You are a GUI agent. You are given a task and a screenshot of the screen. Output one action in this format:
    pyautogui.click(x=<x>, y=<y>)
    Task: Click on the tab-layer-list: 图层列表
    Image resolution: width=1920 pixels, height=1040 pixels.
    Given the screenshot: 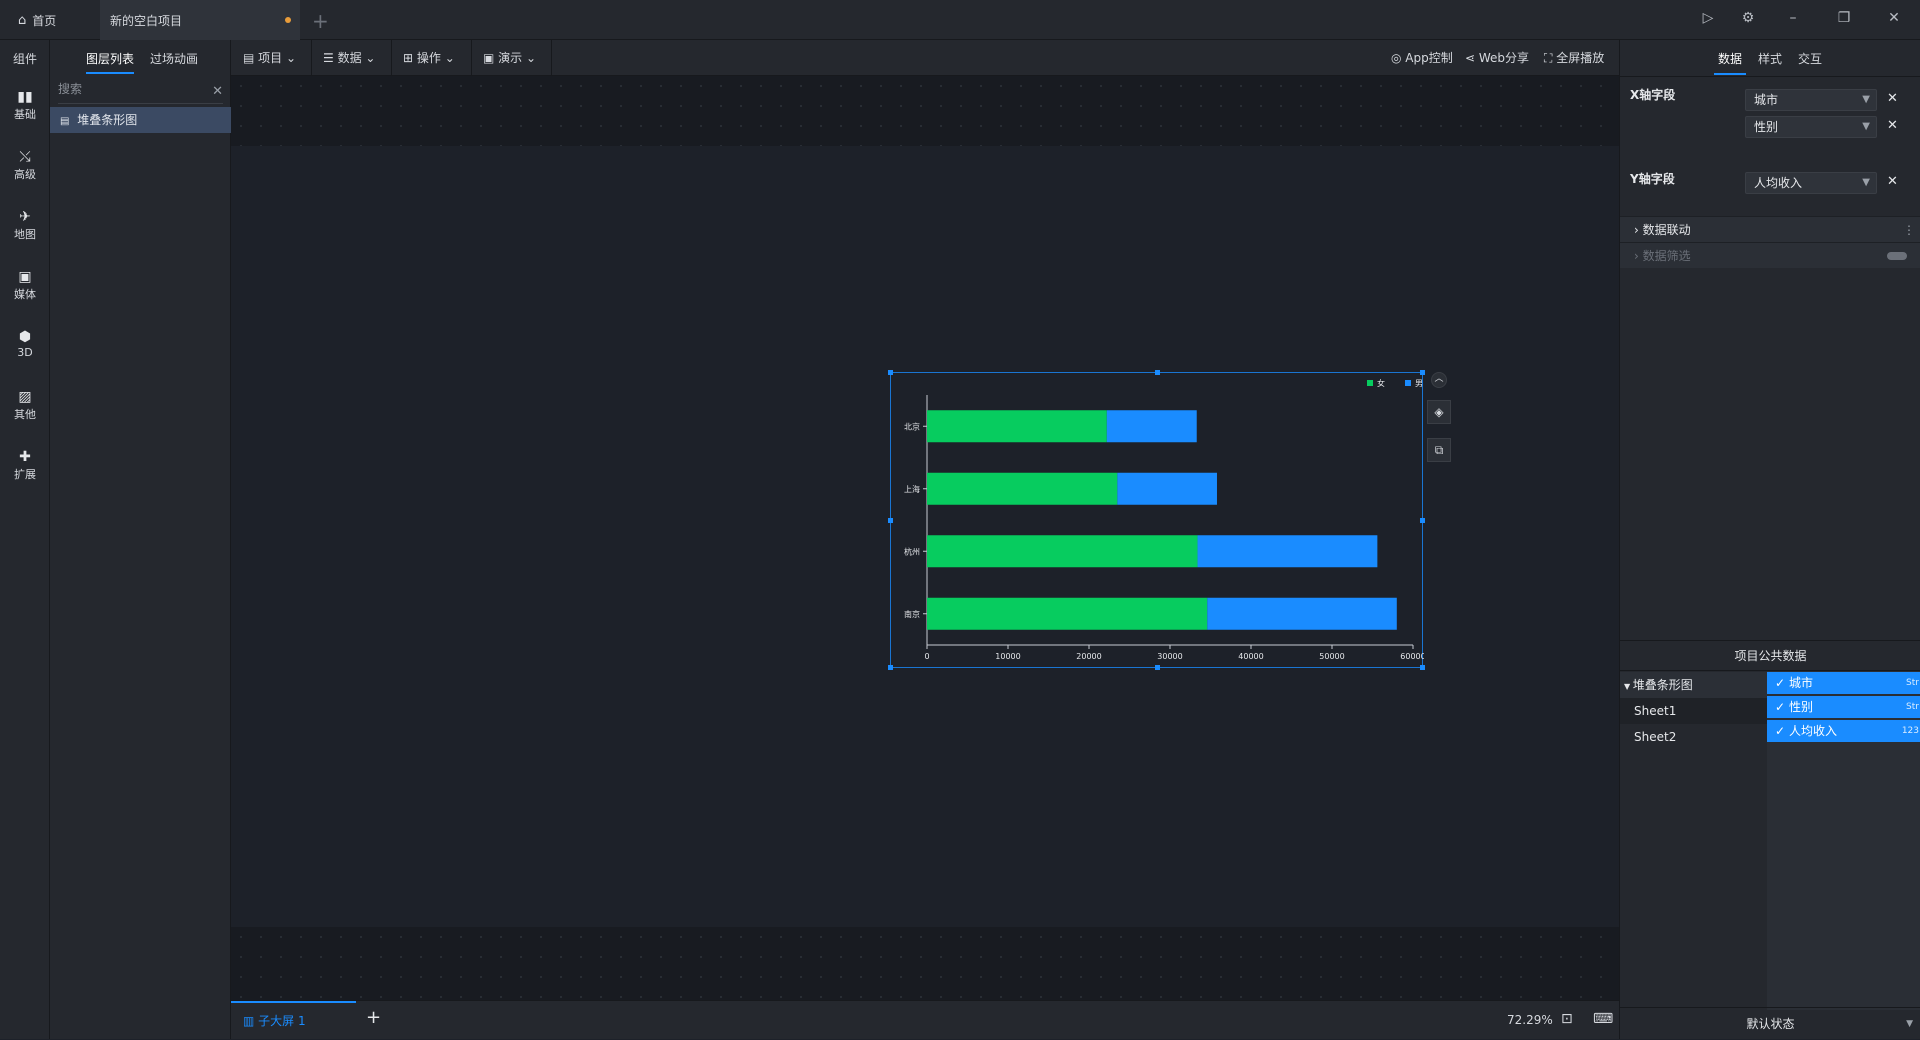 What is the action you would take?
    pyautogui.click(x=110, y=62)
    